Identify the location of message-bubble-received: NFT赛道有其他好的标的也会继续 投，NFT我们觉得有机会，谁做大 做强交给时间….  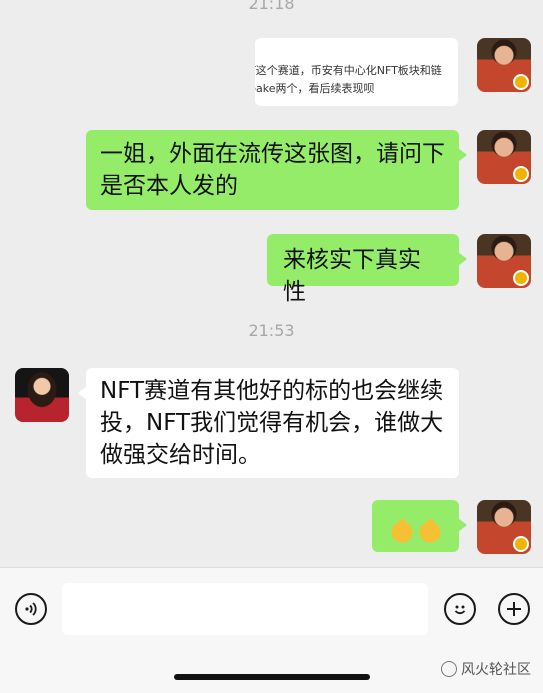
(268, 423).